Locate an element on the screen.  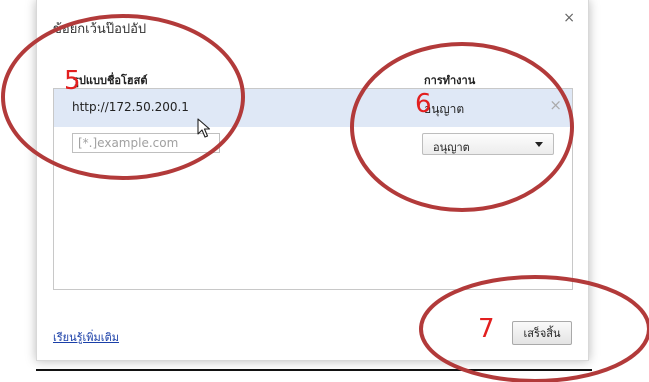
dialog-title: ข้อยกเว้นป๊อปอัป is located at coordinates (100, 29).